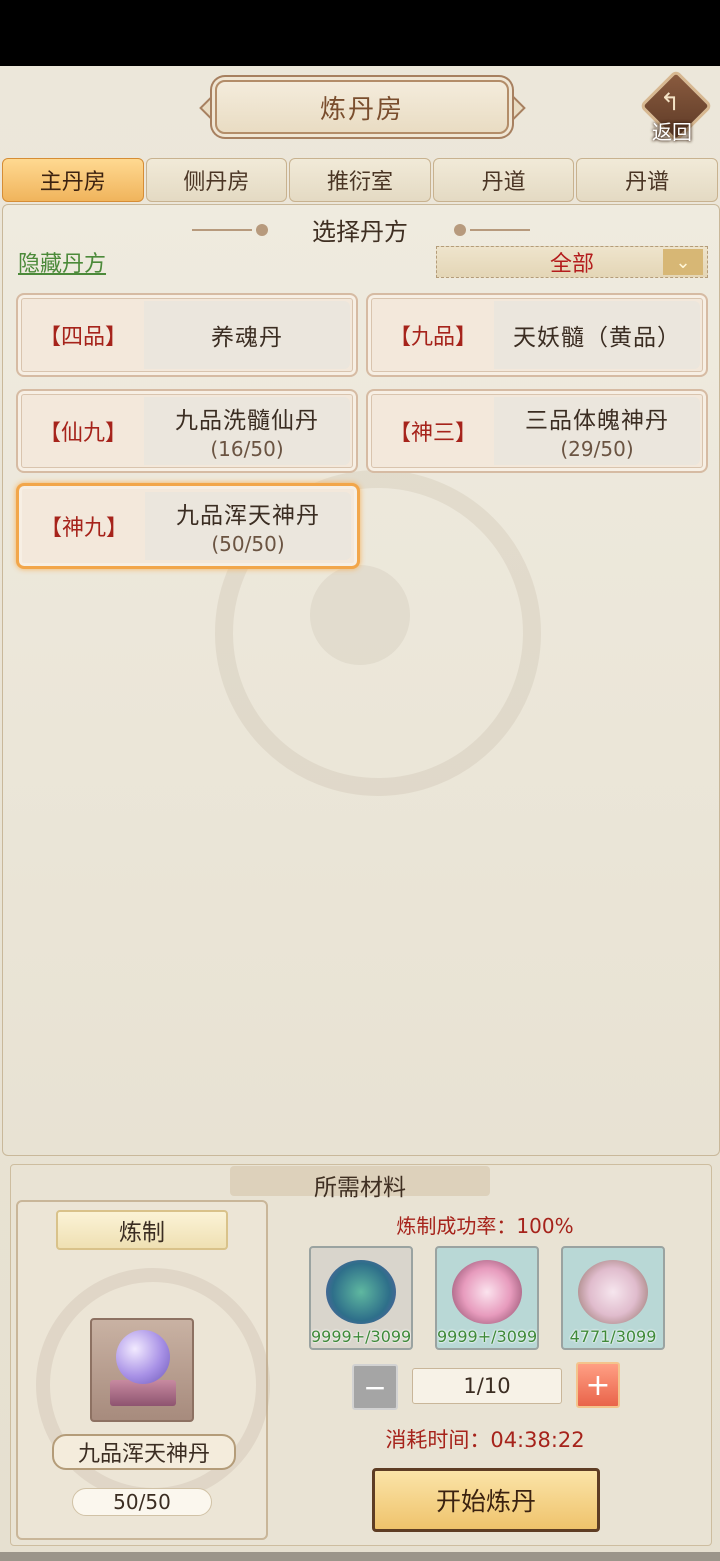 This screenshot has width=720, height=1561. What do you see at coordinates (647, 180) in the screenshot?
I see `tab-recipe-book: 丹谱` at bounding box center [647, 180].